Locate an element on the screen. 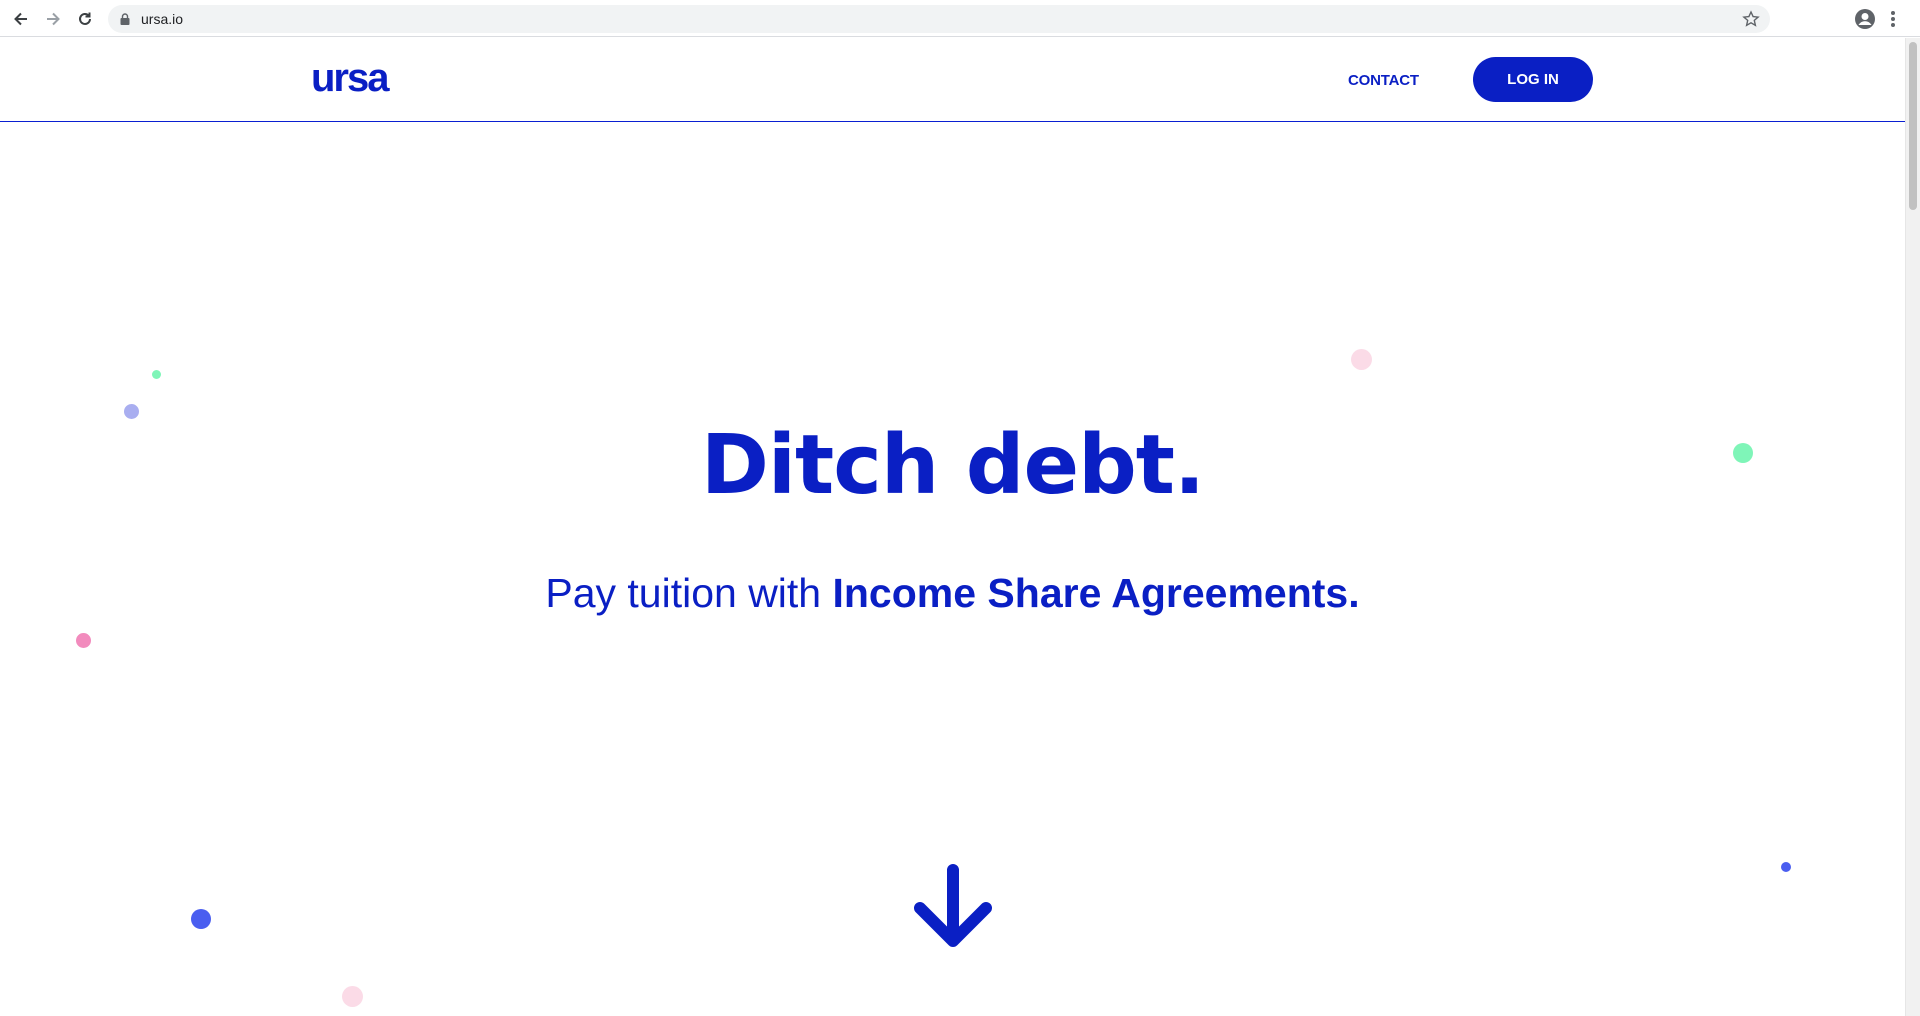 The width and height of the screenshot is (1920, 1016). ursa-logo: ursa is located at coordinates (350, 78).